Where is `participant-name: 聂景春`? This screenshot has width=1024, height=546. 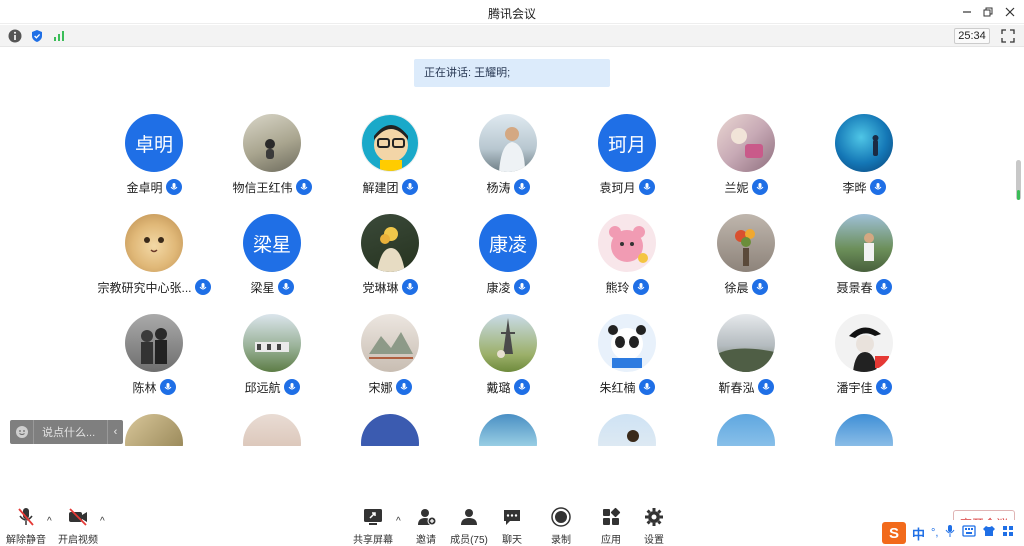 participant-name: 聂景春 is located at coordinates (854, 287).